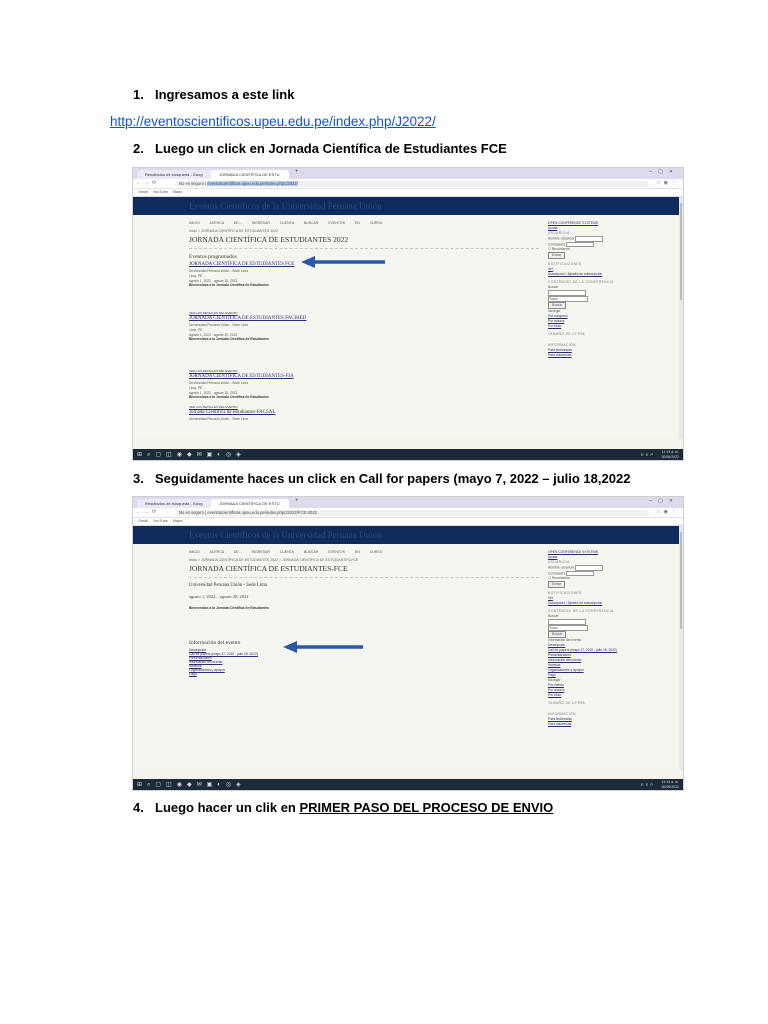  Describe the element at coordinates (219, 596) in the screenshot. I see `event-dates: agosto 1, 2022 – agosto 20, 2022` at that location.